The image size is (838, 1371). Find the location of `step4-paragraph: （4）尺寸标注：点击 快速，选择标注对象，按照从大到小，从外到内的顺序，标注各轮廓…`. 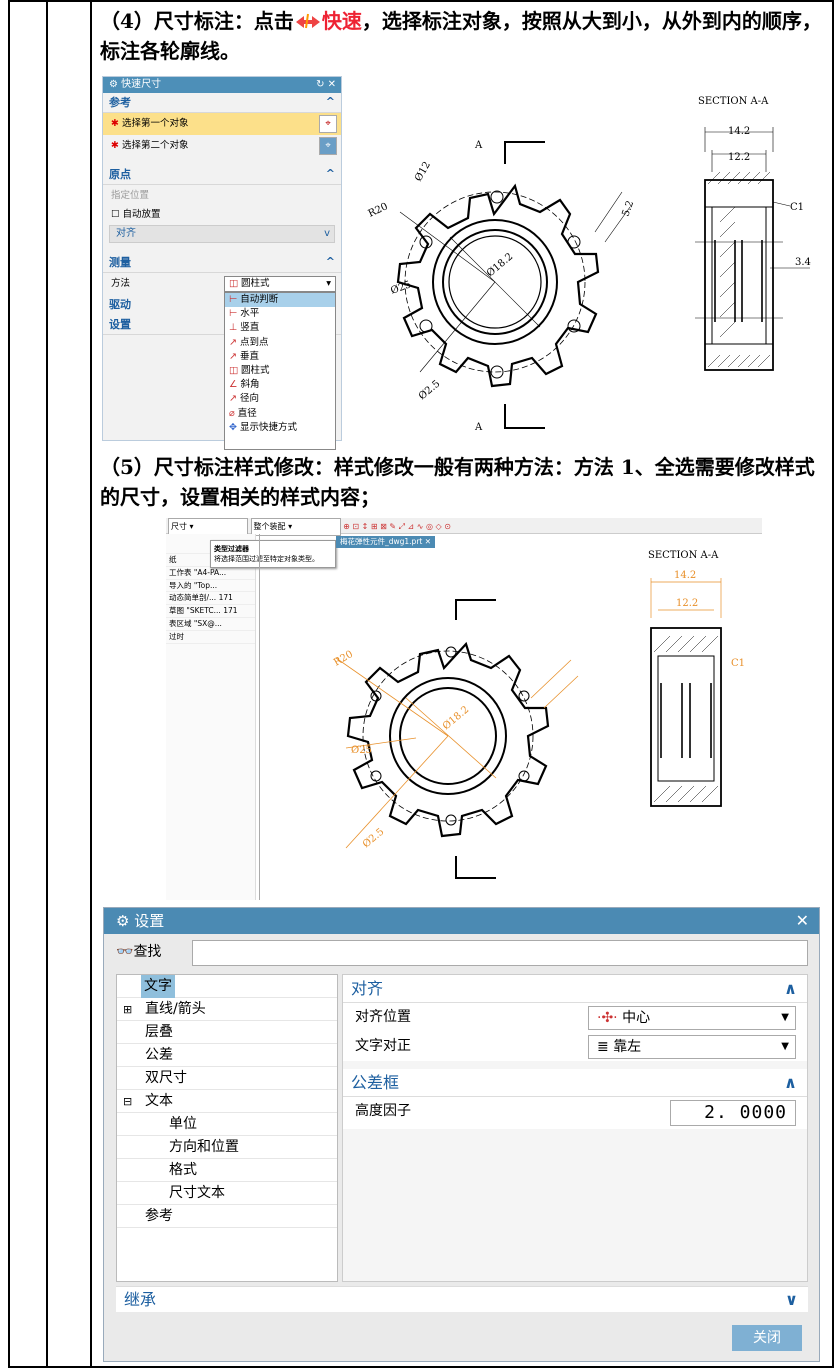

step4-paragraph: （4）尺寸标注：点击 快速，选择标注对象，按照从大到小，从外到内的顺序，标注各轮廓… is located at coordinates (462, 36).